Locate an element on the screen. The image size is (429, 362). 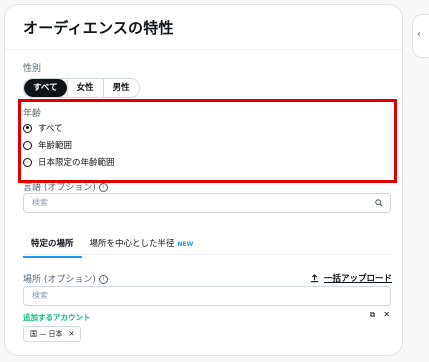
location-label-text: 場所 (オプション) is located at coordinates (59, 280).